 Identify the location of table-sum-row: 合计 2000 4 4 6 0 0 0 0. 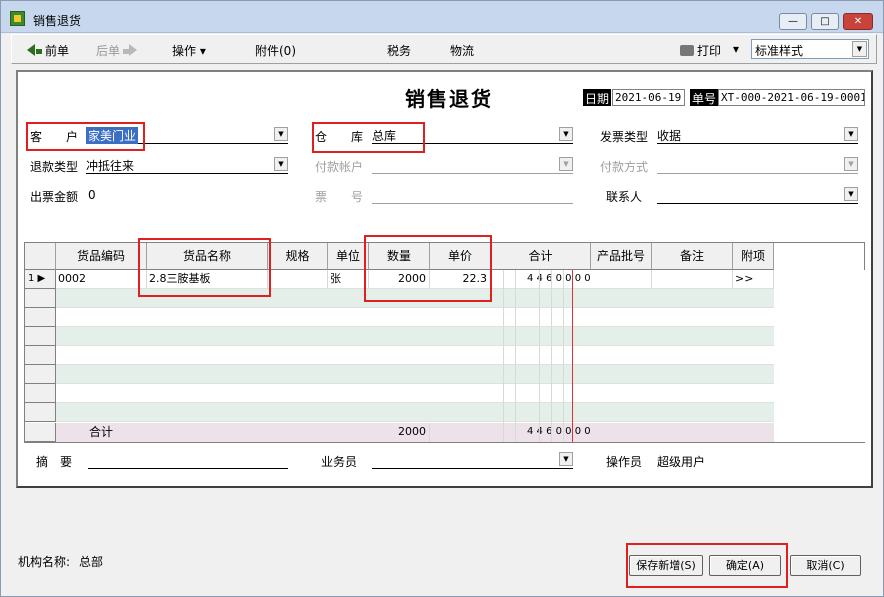
(399, 432).